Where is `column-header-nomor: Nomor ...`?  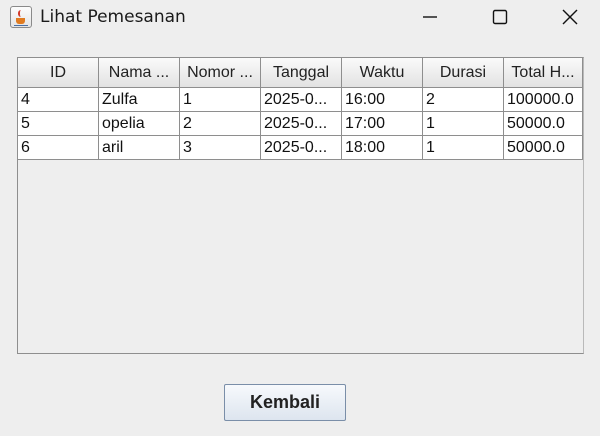 column-header-nomor: Nomor ... is located at coordinates (220, 73).